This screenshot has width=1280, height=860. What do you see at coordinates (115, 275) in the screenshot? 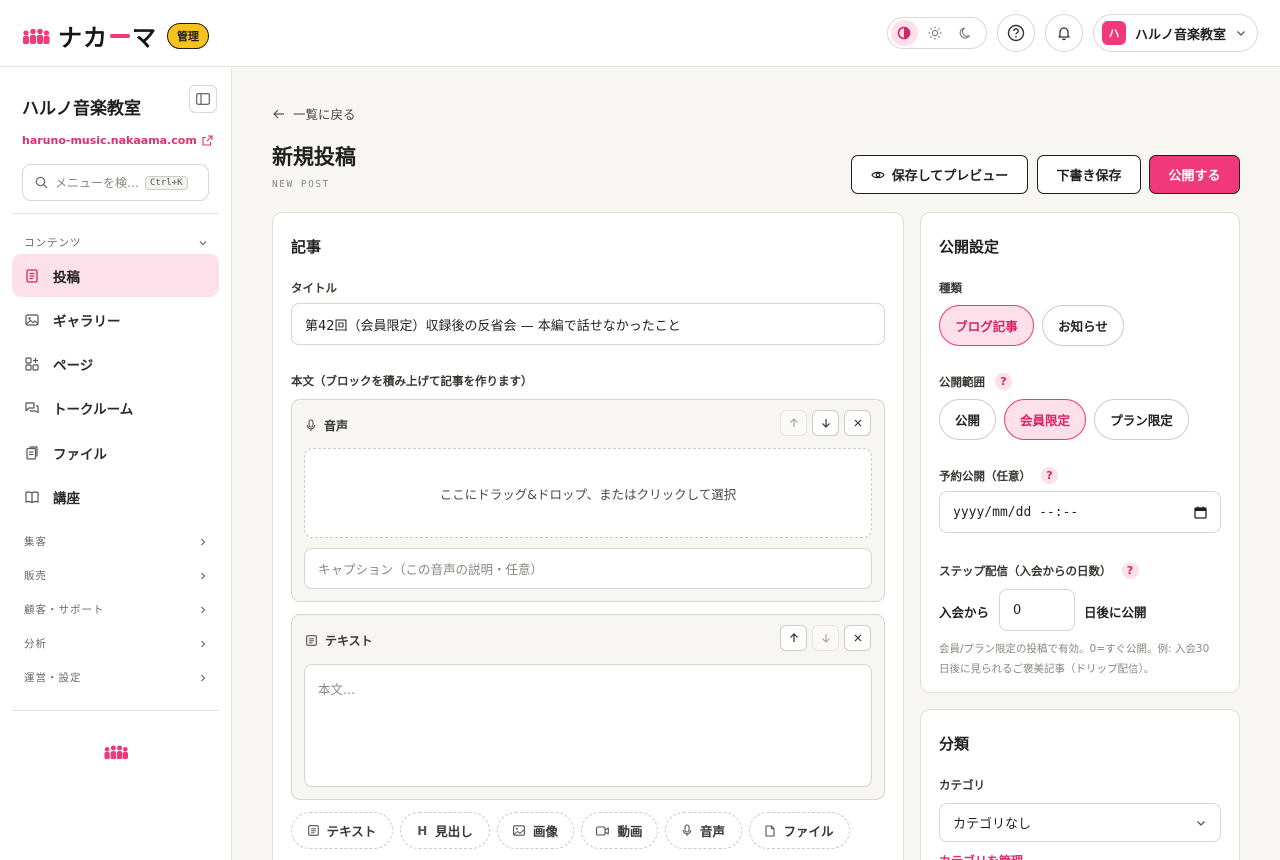
I see `sidebar-item-posts: 投稿` at bounding box center [115, 275].